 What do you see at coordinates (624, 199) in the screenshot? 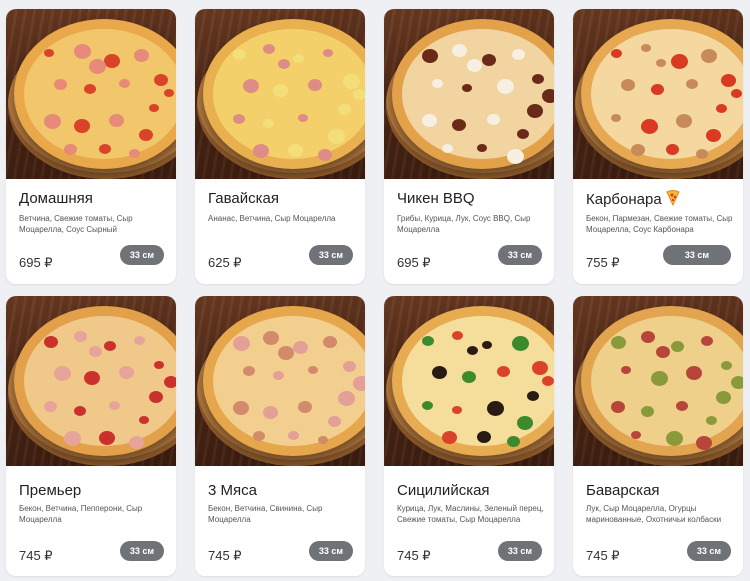
I see `product-name-text: Карбонара` at bounding box center [624, 199].